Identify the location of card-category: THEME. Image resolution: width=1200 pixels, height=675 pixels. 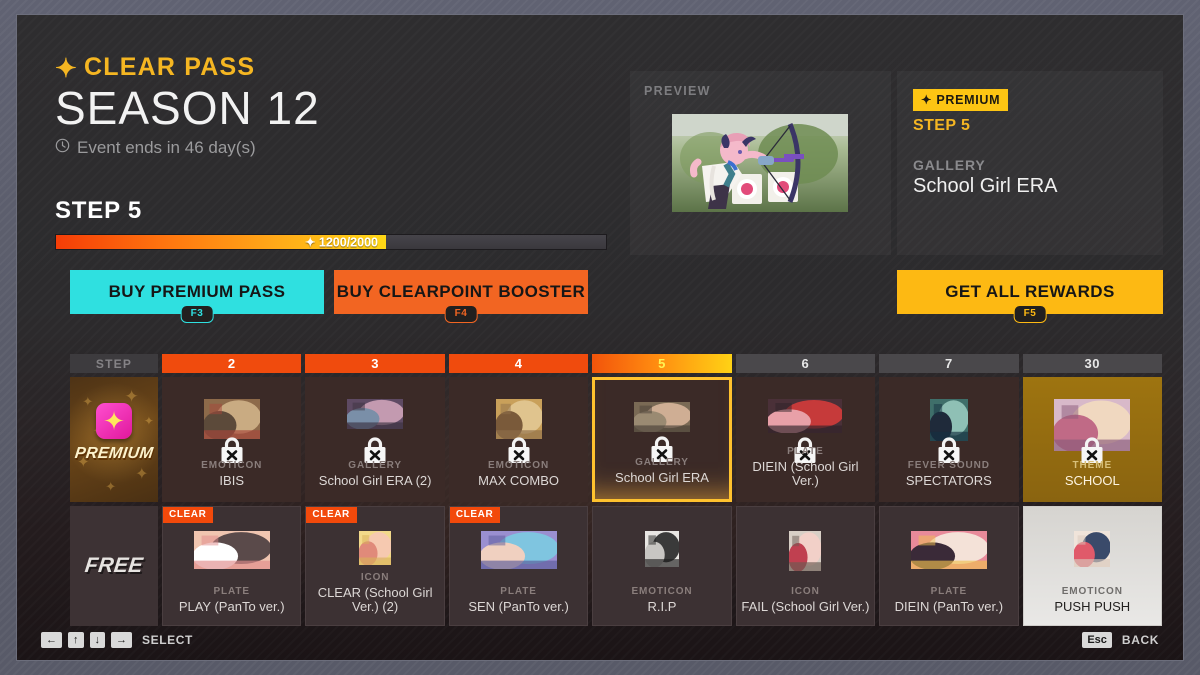
(1092, 465).